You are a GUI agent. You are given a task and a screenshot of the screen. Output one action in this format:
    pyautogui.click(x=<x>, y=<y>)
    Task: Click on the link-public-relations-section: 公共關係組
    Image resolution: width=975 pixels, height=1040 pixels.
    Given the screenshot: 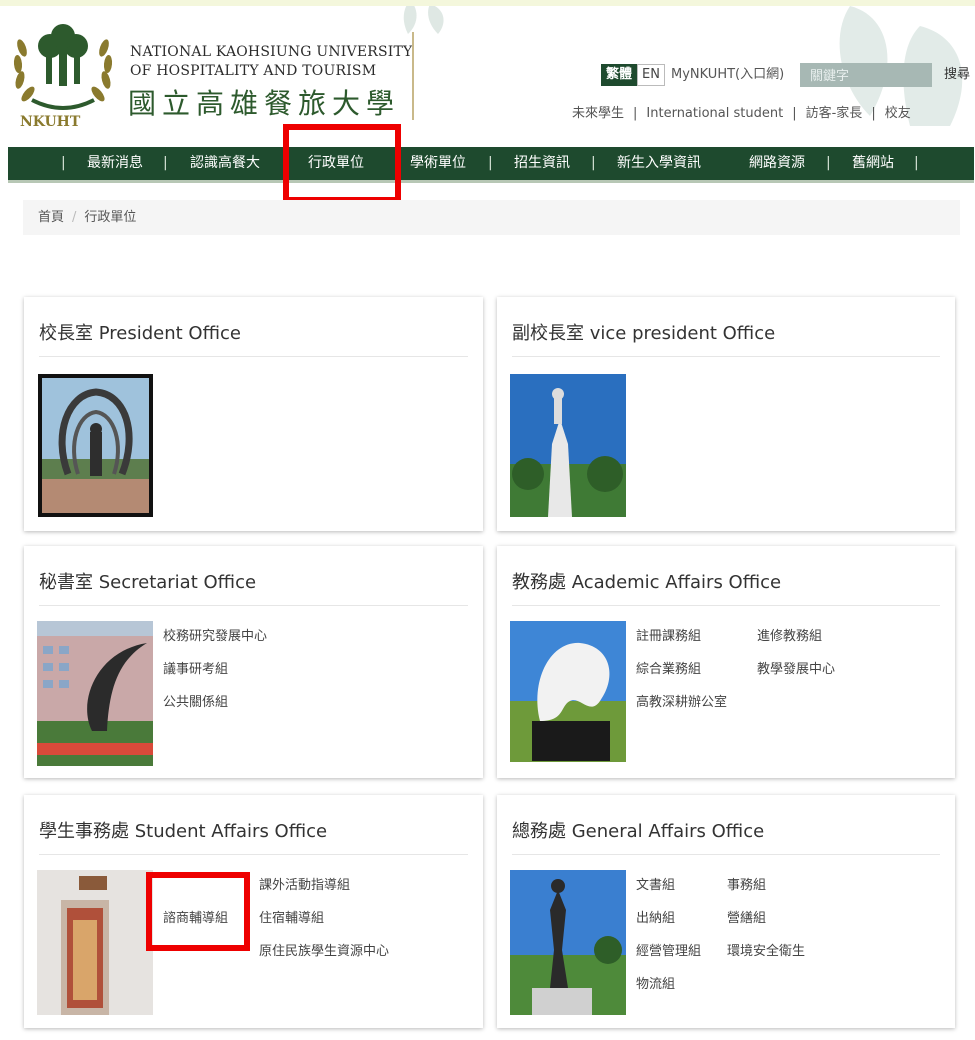 What is the action you would take?
    pyautogui.click(x=195, y=700)
    